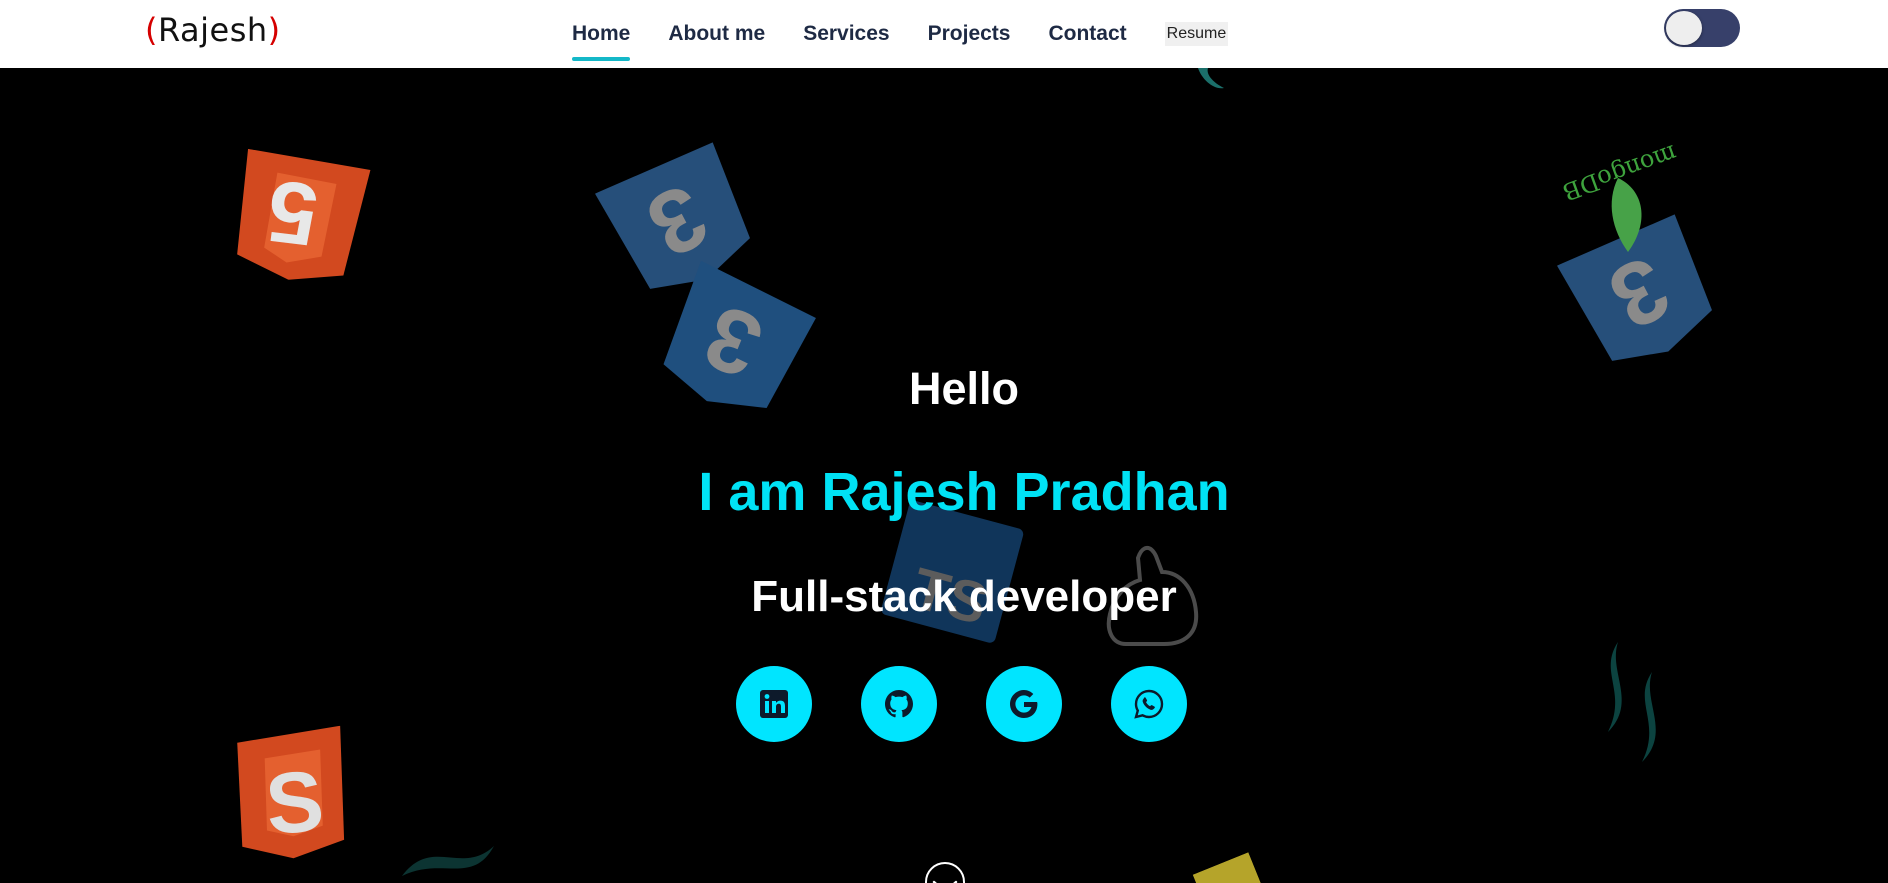  Describe the element at coordinates (964, 492) in the screenshot. I see `hero-name: I am Rajesh Pradhan` at that location.